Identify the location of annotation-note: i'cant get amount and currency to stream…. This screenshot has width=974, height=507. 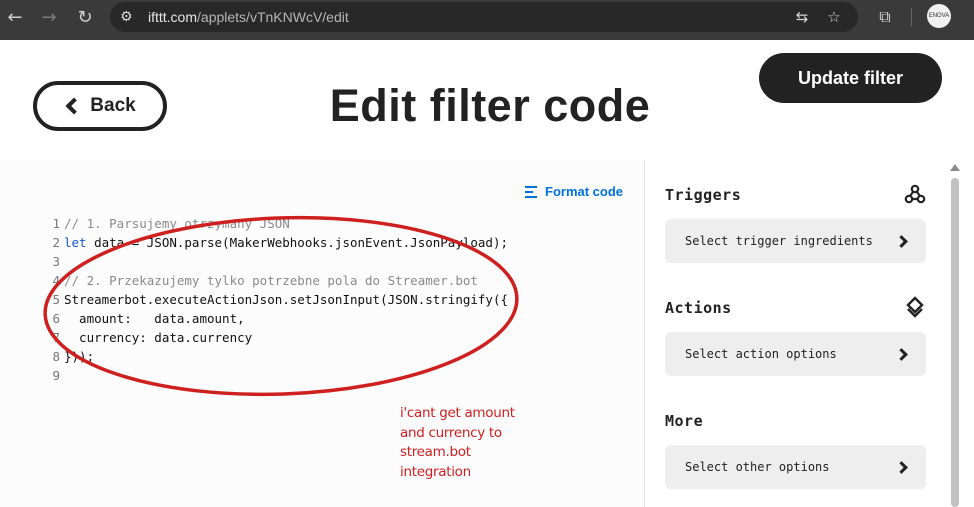
(457, 442).